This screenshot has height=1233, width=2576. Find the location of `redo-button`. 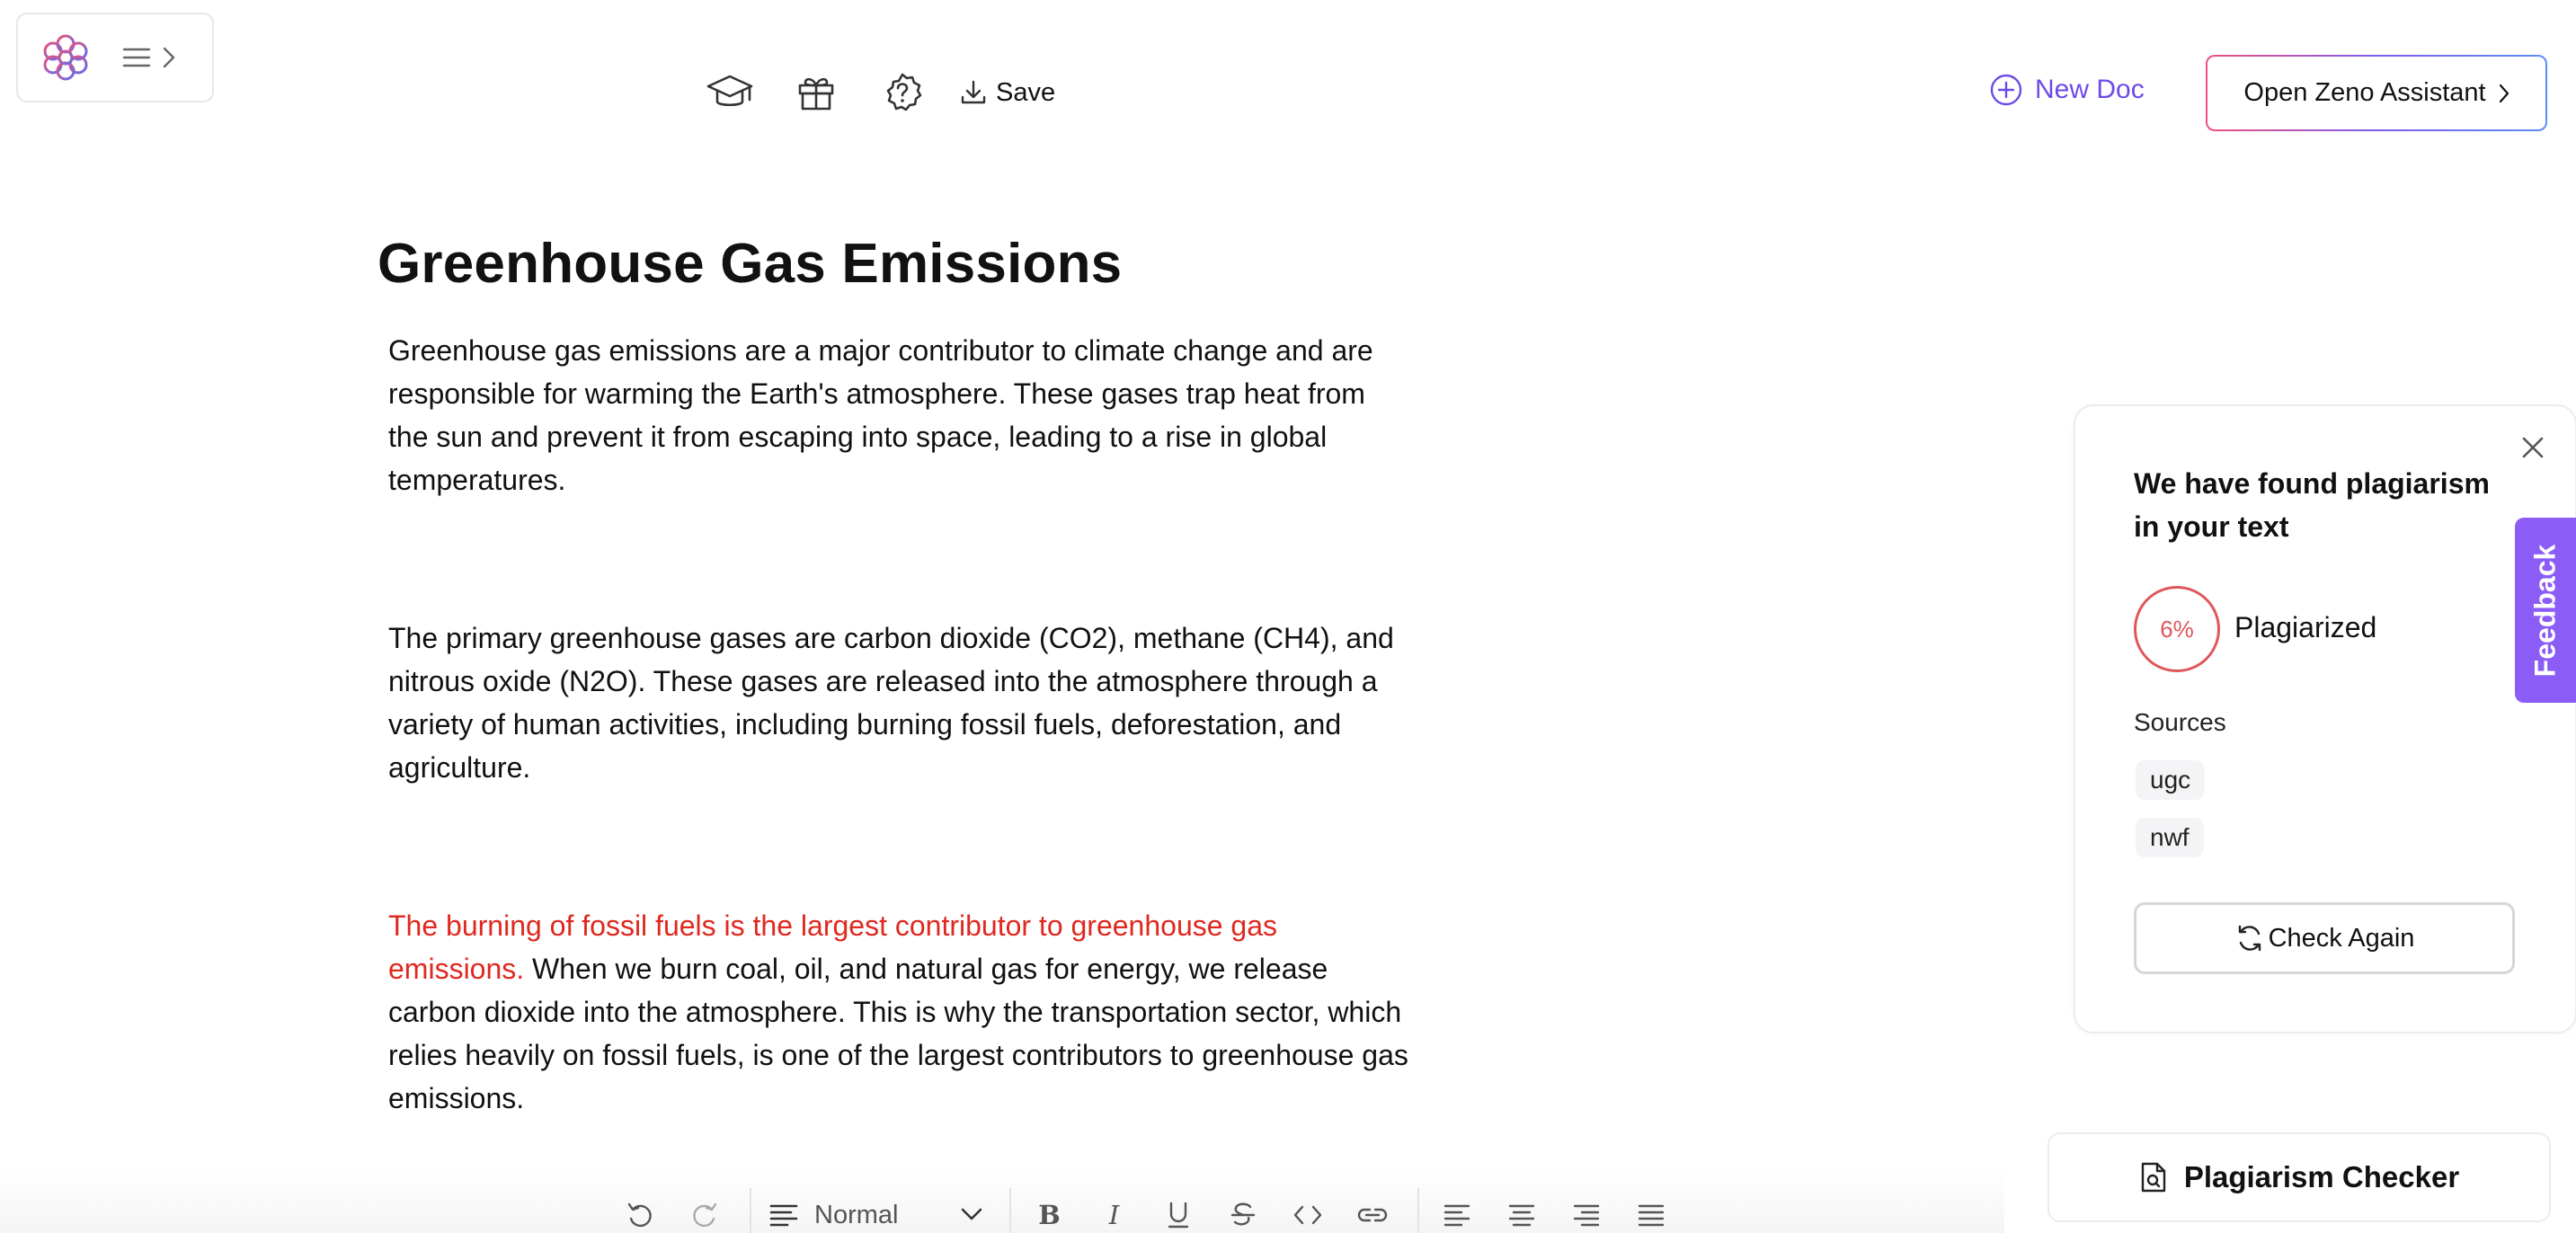

redo-button is located at coordinates (704, 1214).